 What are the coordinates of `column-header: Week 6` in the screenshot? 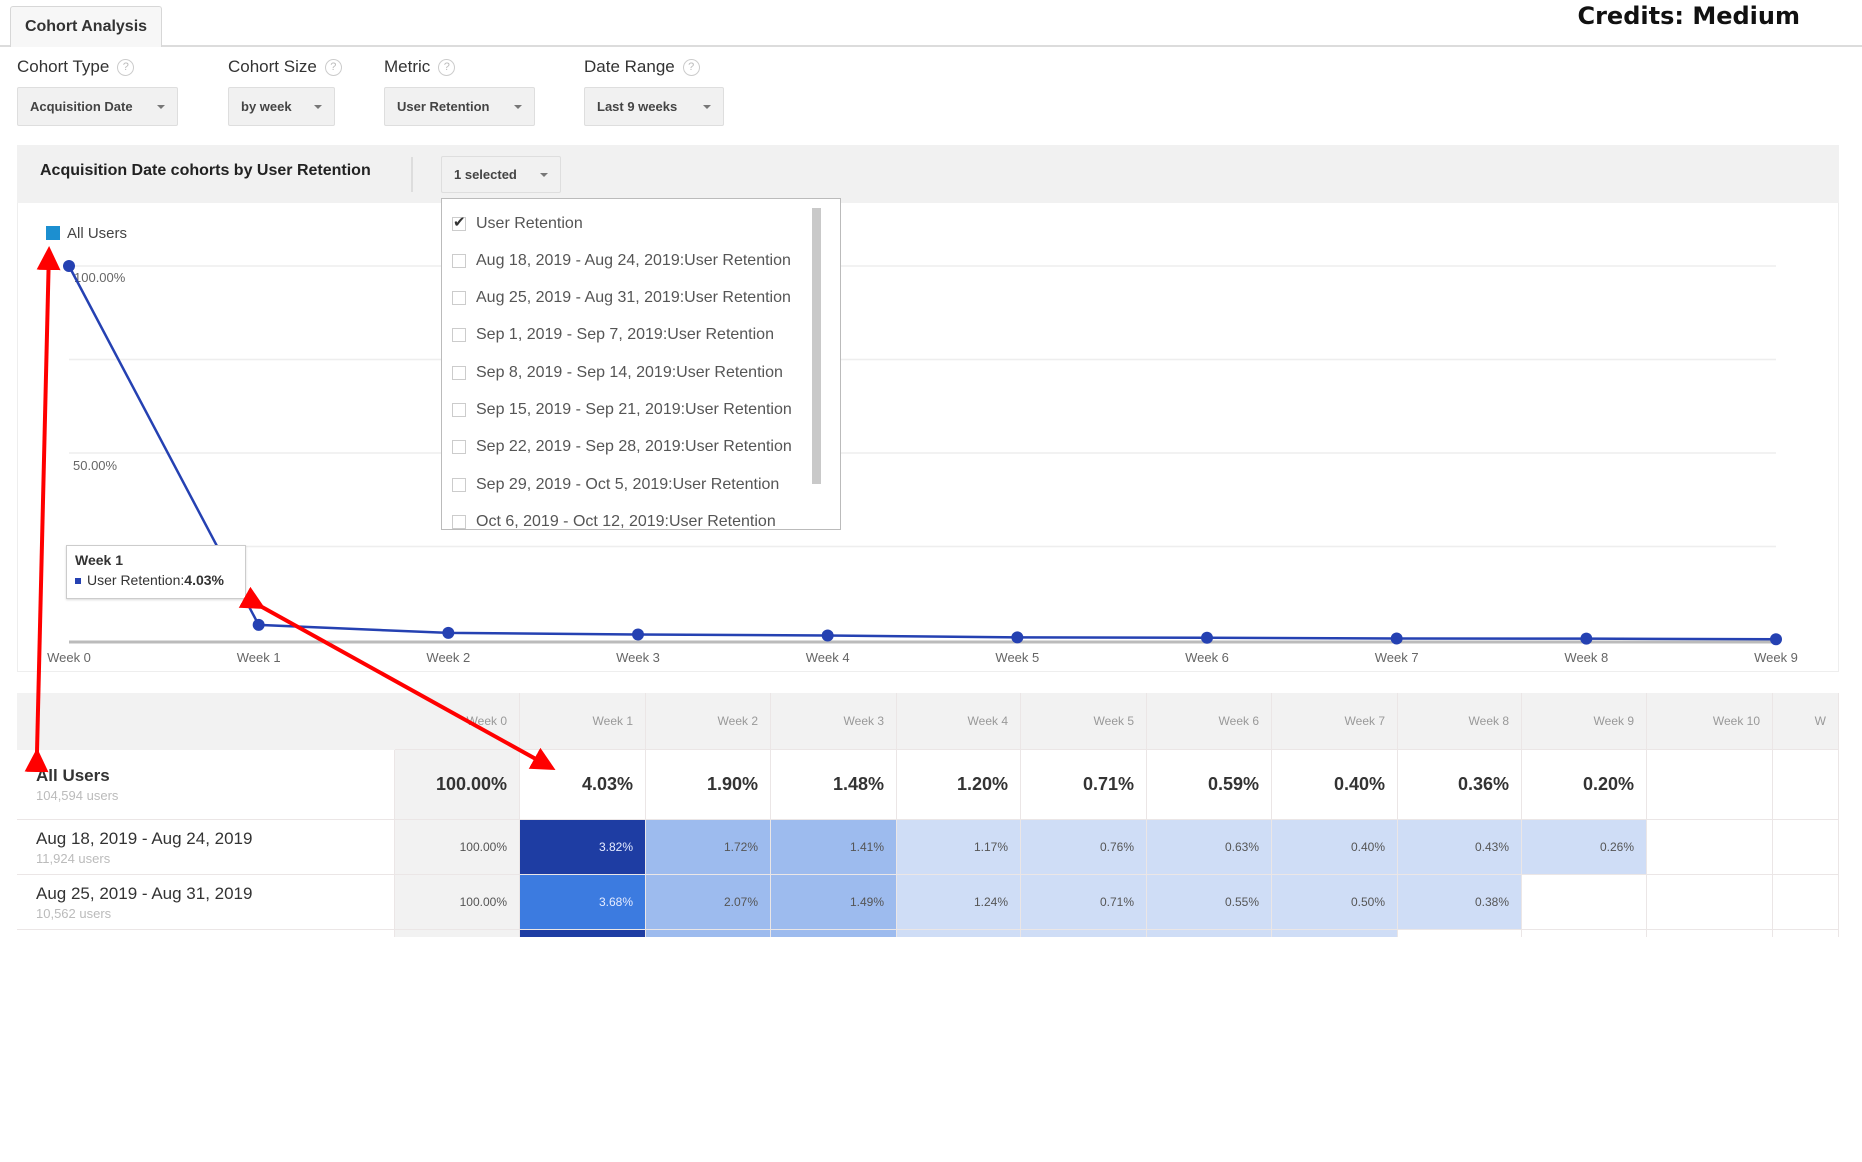 It's located at (1209, 721).